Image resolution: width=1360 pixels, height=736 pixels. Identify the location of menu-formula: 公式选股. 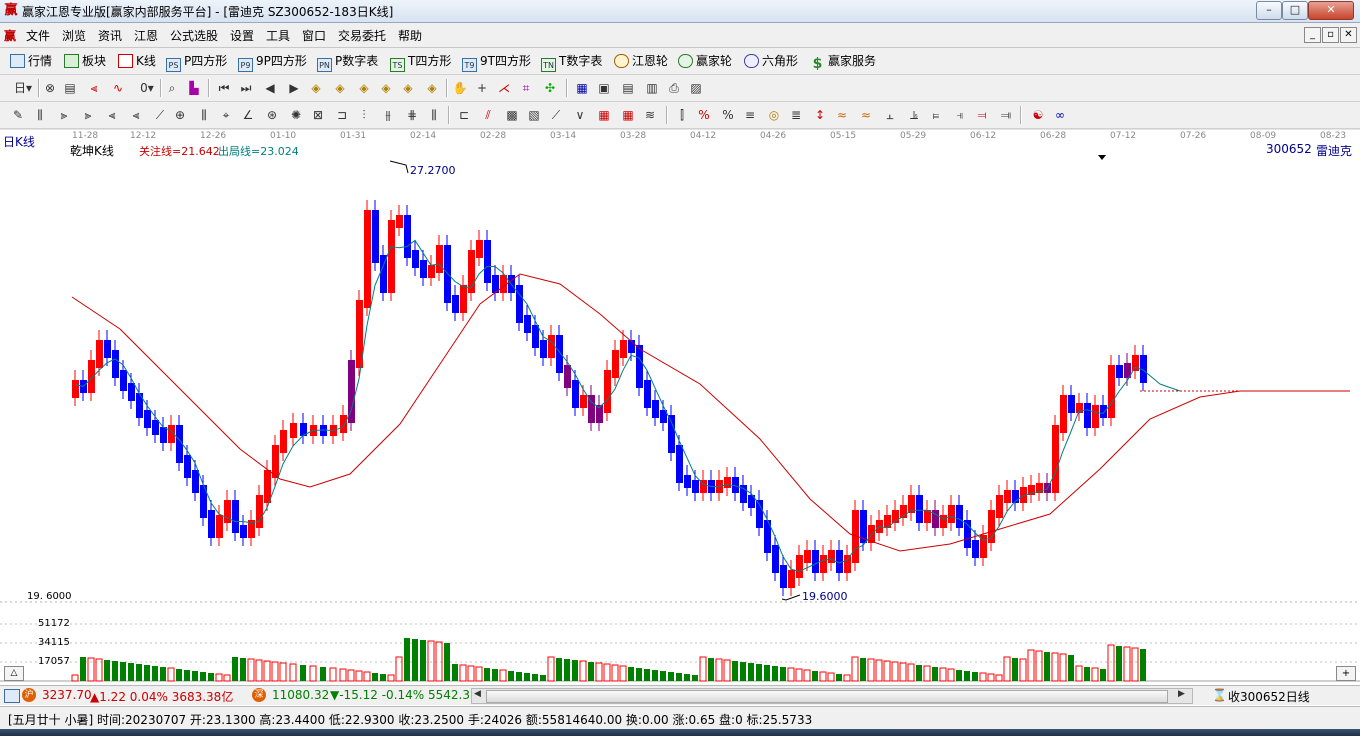
(194, 35).